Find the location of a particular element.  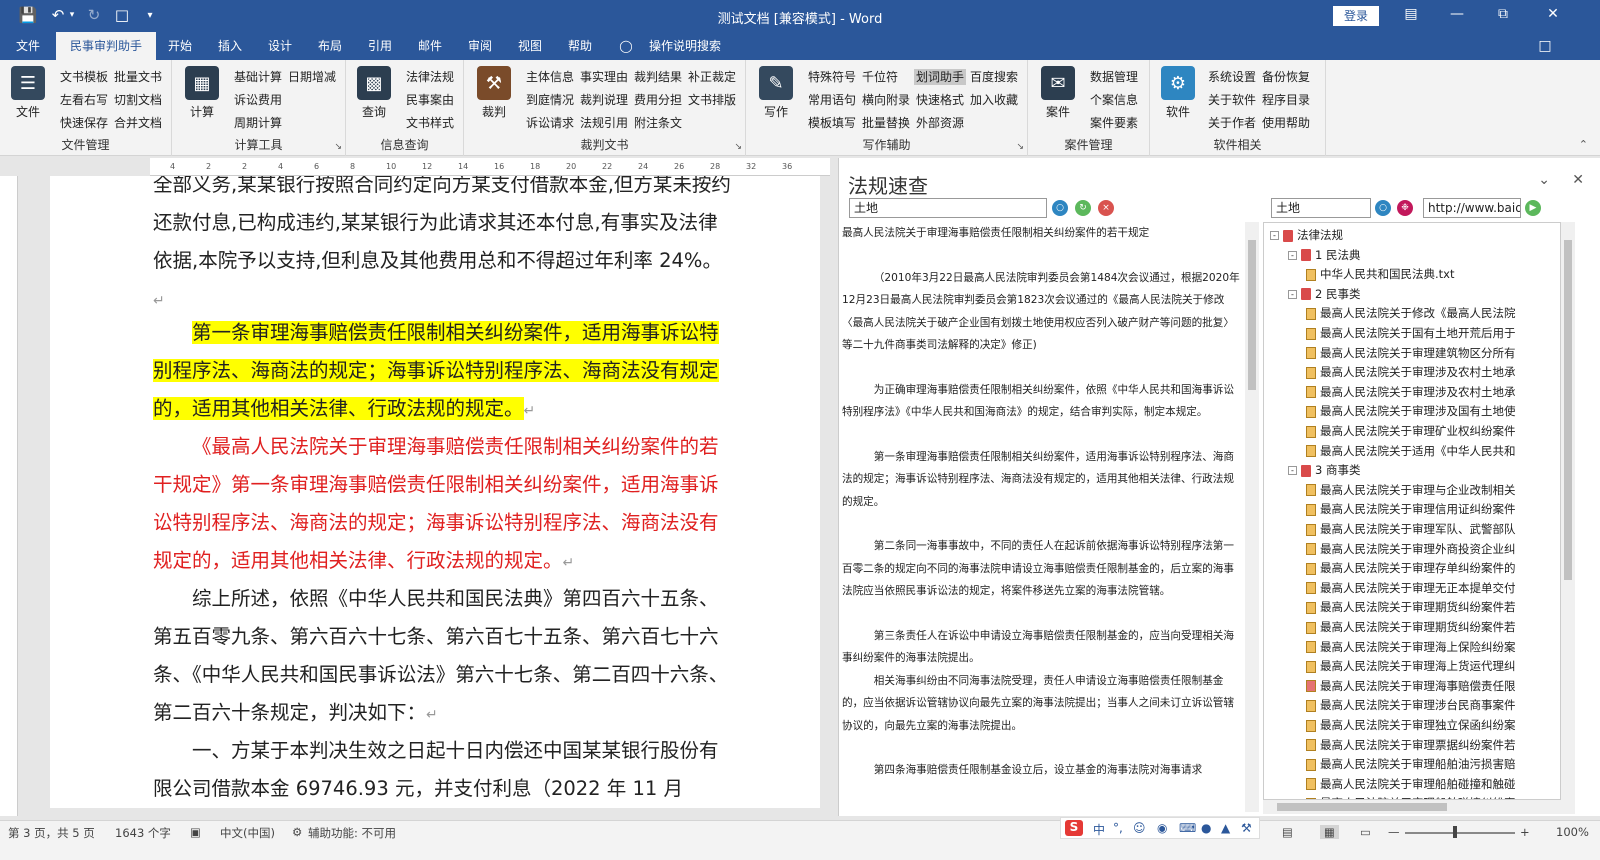

read-mode-icon: ▤ is located at coordinates (1287, 832).